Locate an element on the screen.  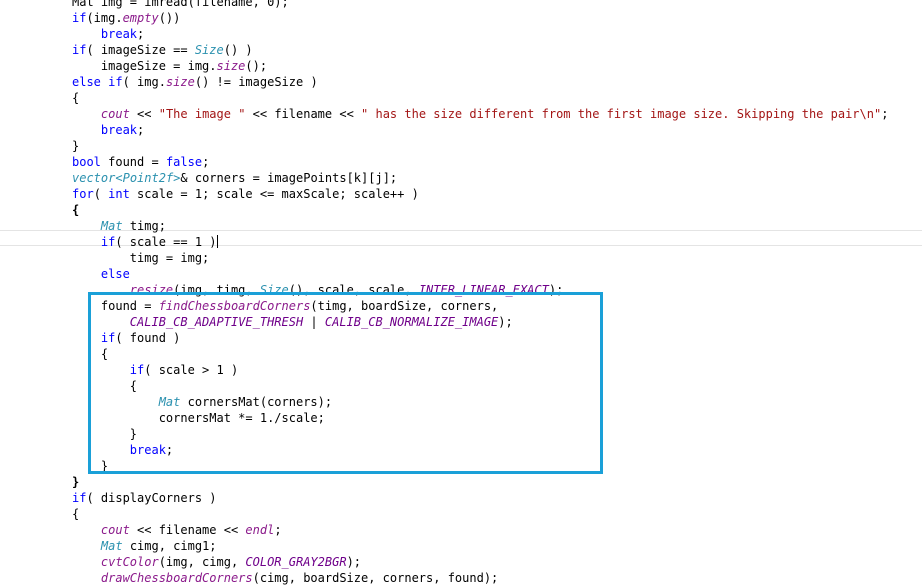
code-line: if( scale == 1 ) is located at coordinates (145, 242).